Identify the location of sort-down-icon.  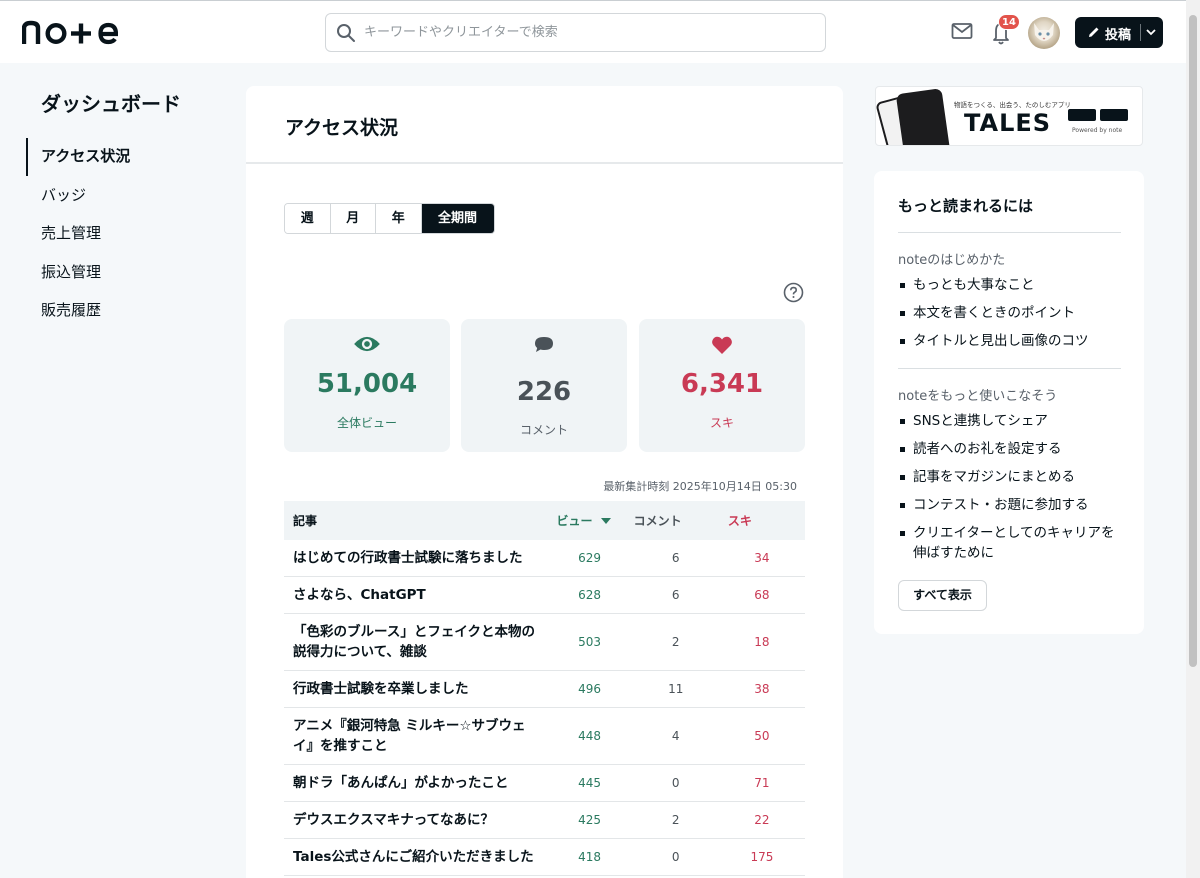
(605, 521).